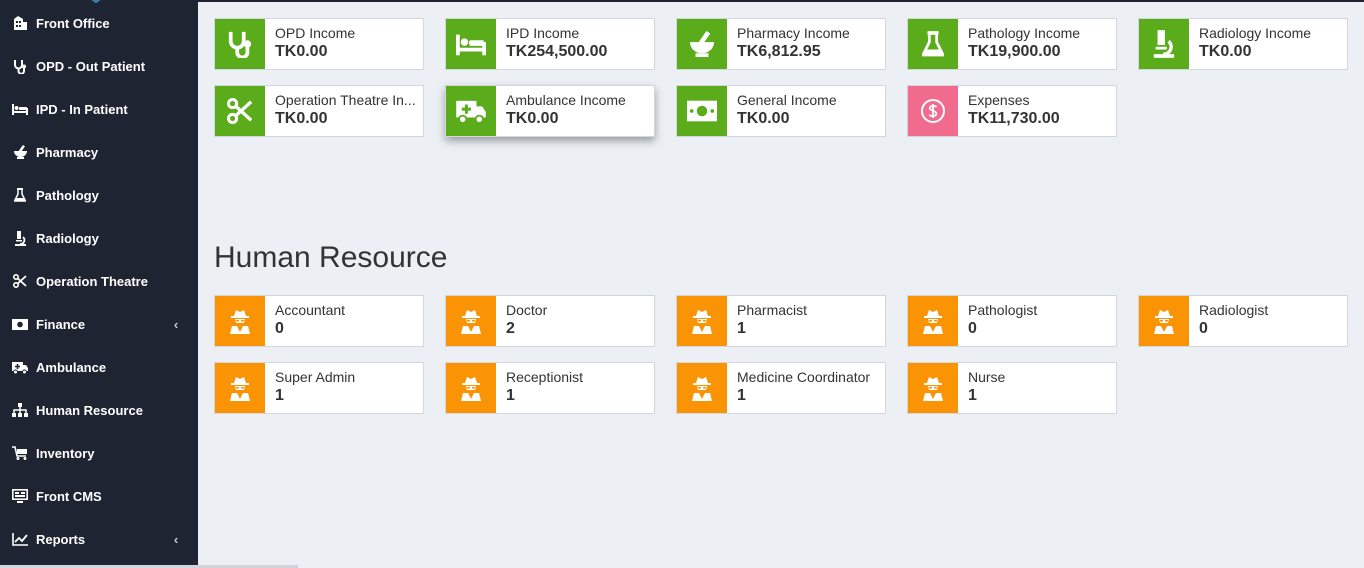  Describe the element at coordinates (1012, 388) in the screenshot. I see `staff-card-nurse: Nurse 1` at that location.